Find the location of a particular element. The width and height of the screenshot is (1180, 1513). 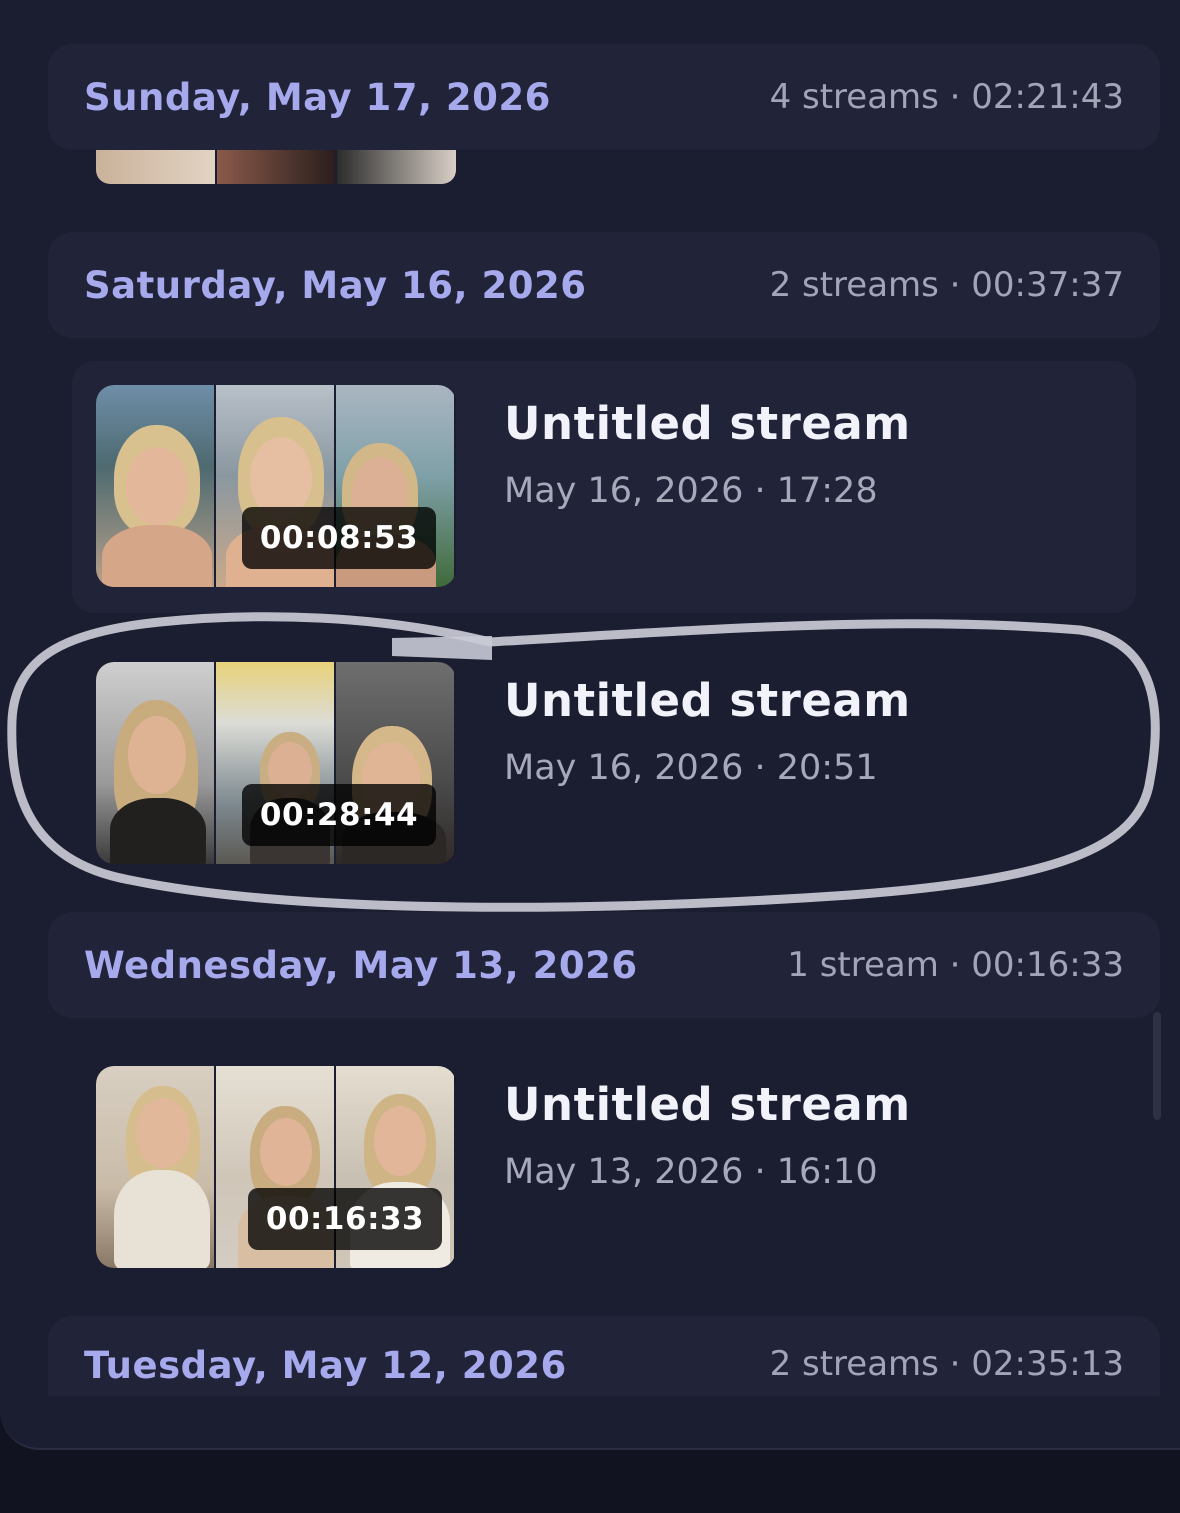

stream-thumbnail-partial is located at coordinates (276, 167).